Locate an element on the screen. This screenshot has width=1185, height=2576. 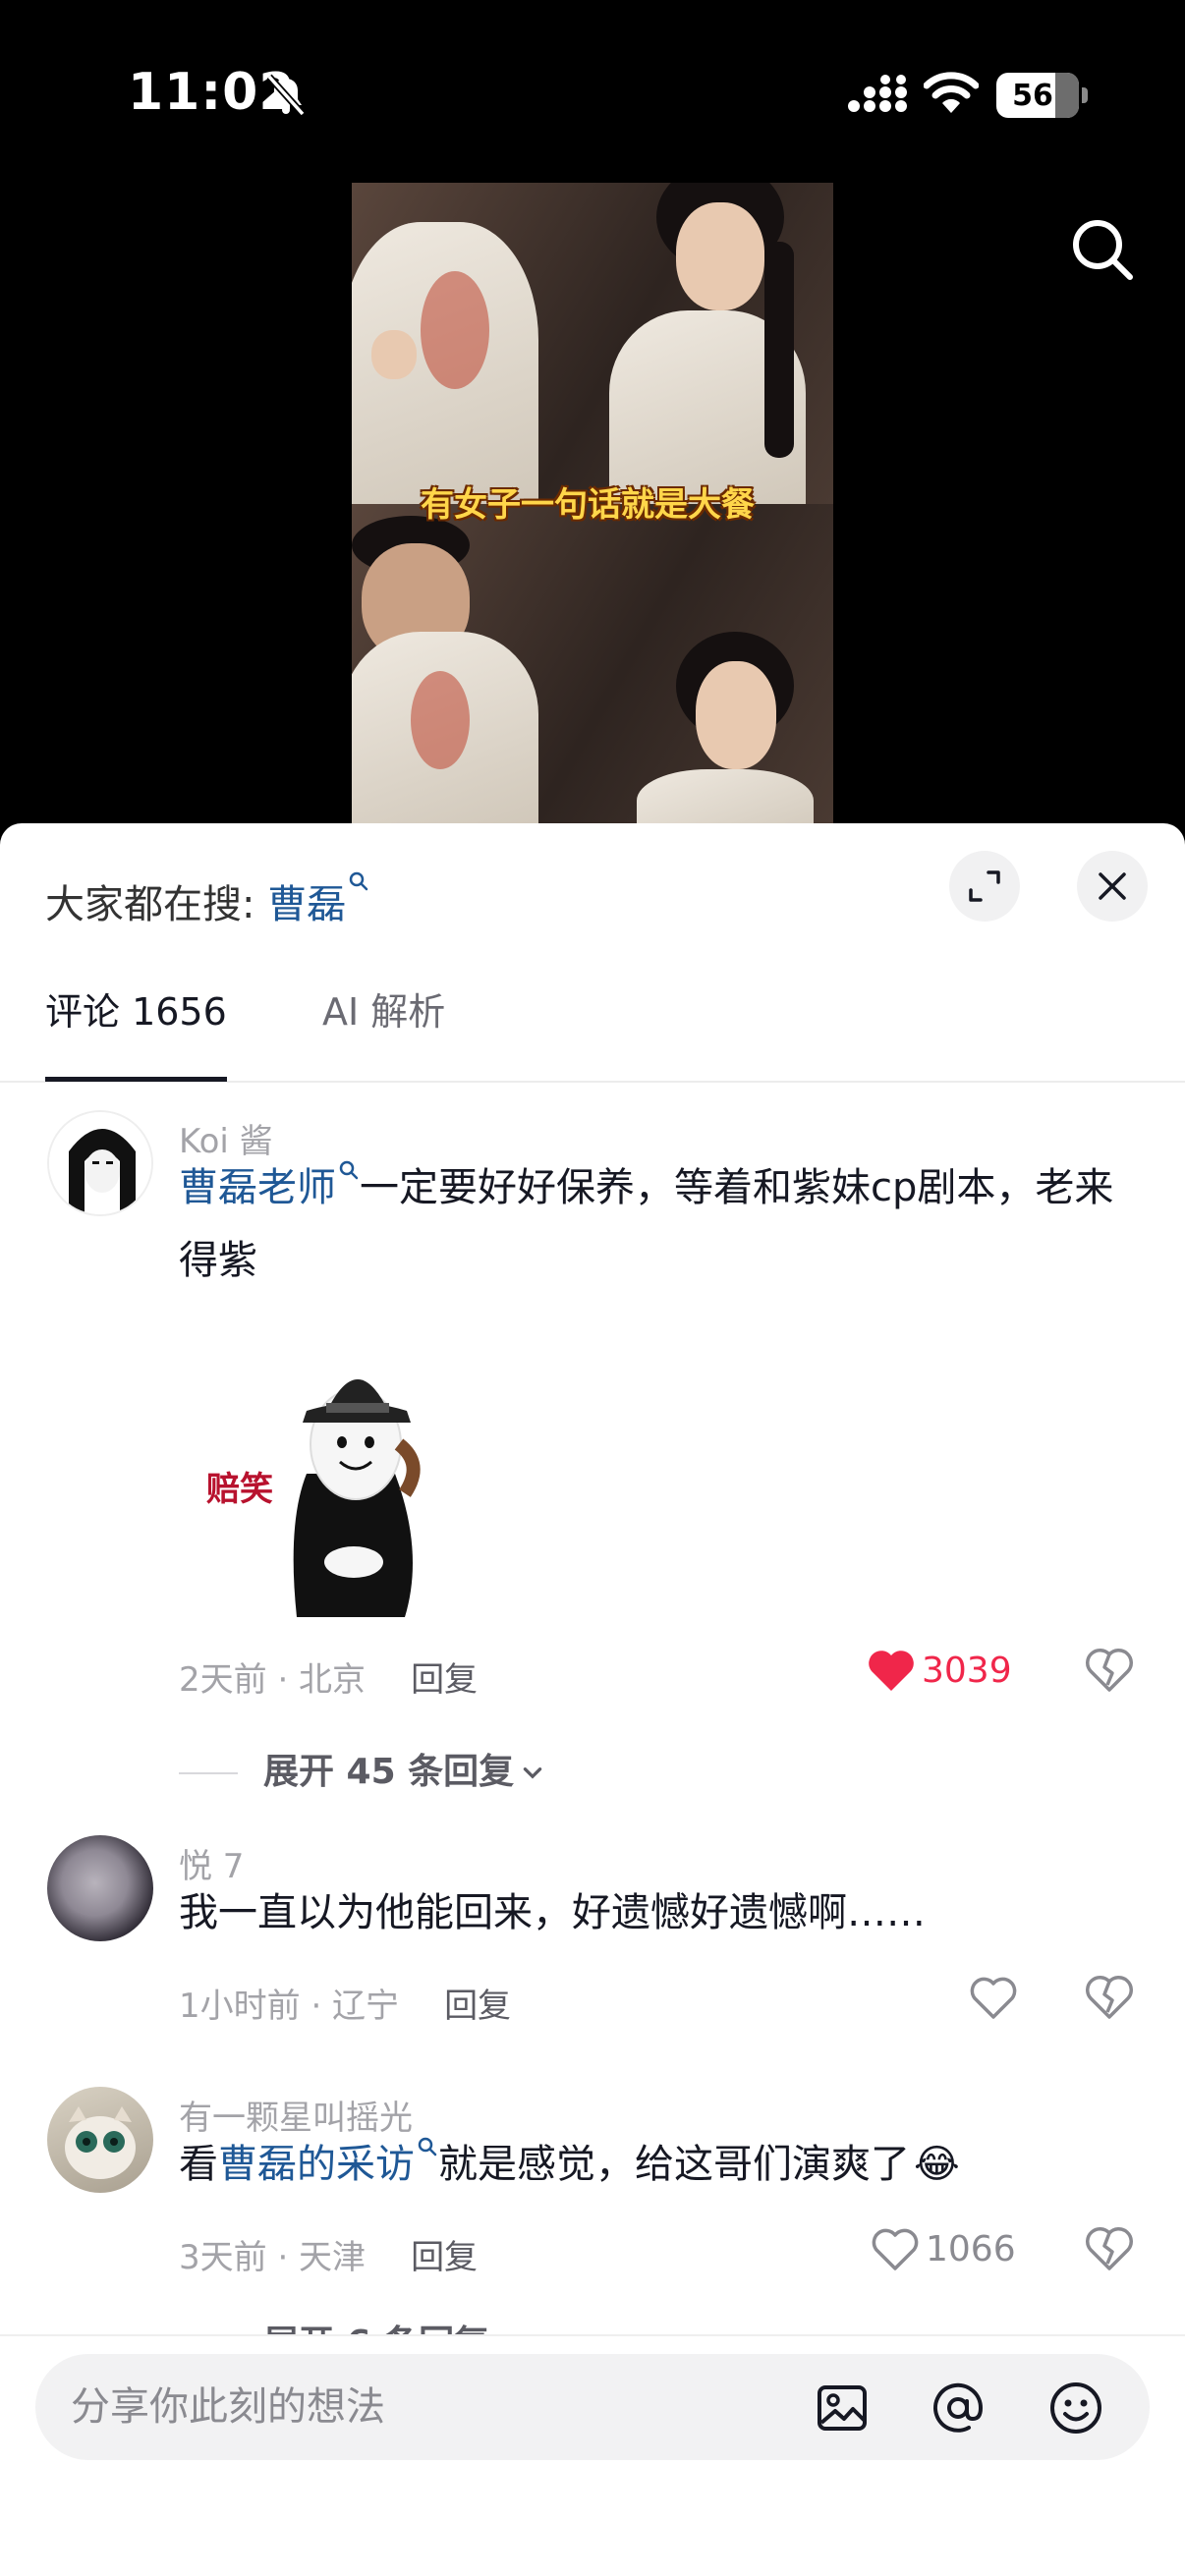
like-button: 1066 is located at coordinates (944, 2248).